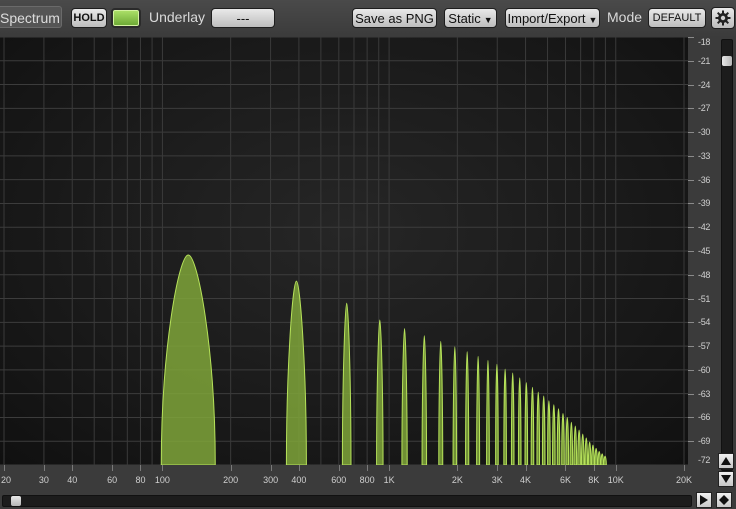 This screenshot has height=509, width=736. Describe the element at coordinates (16, 501) in the screenshot. I see `horizontal-scroll-thumb` at that location.